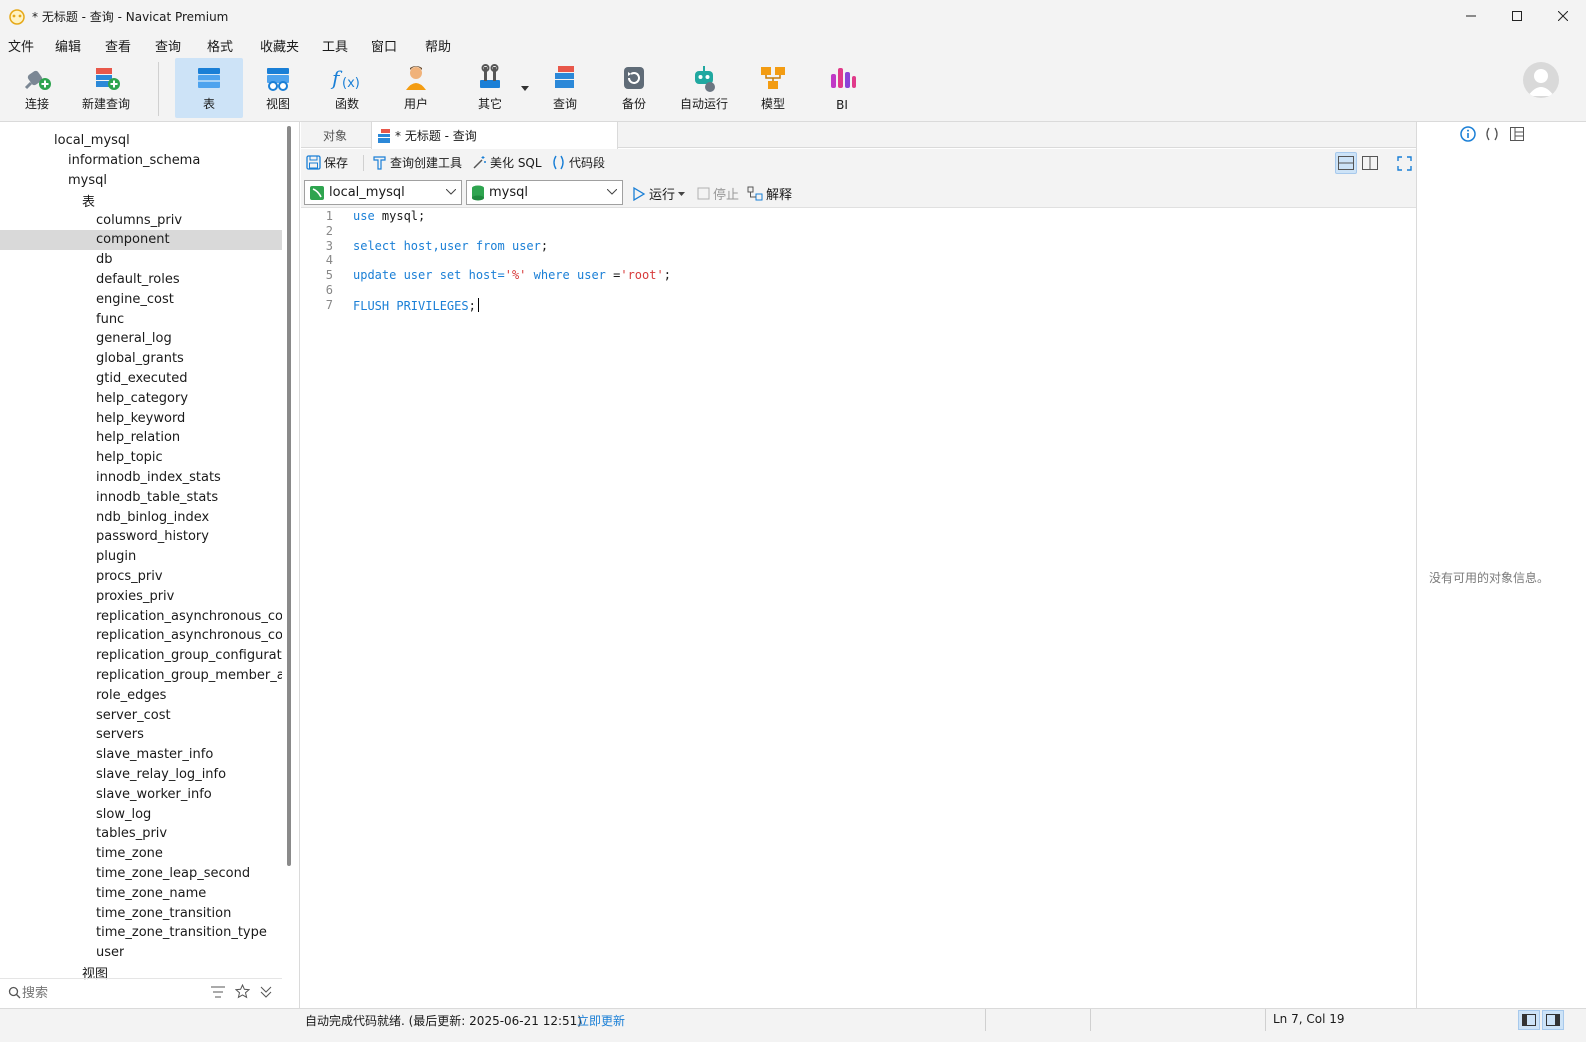  What do you see at coordinates (1517, 16) in the screenshot?
I see `maximize-button` at bounding box center [1517, 16].